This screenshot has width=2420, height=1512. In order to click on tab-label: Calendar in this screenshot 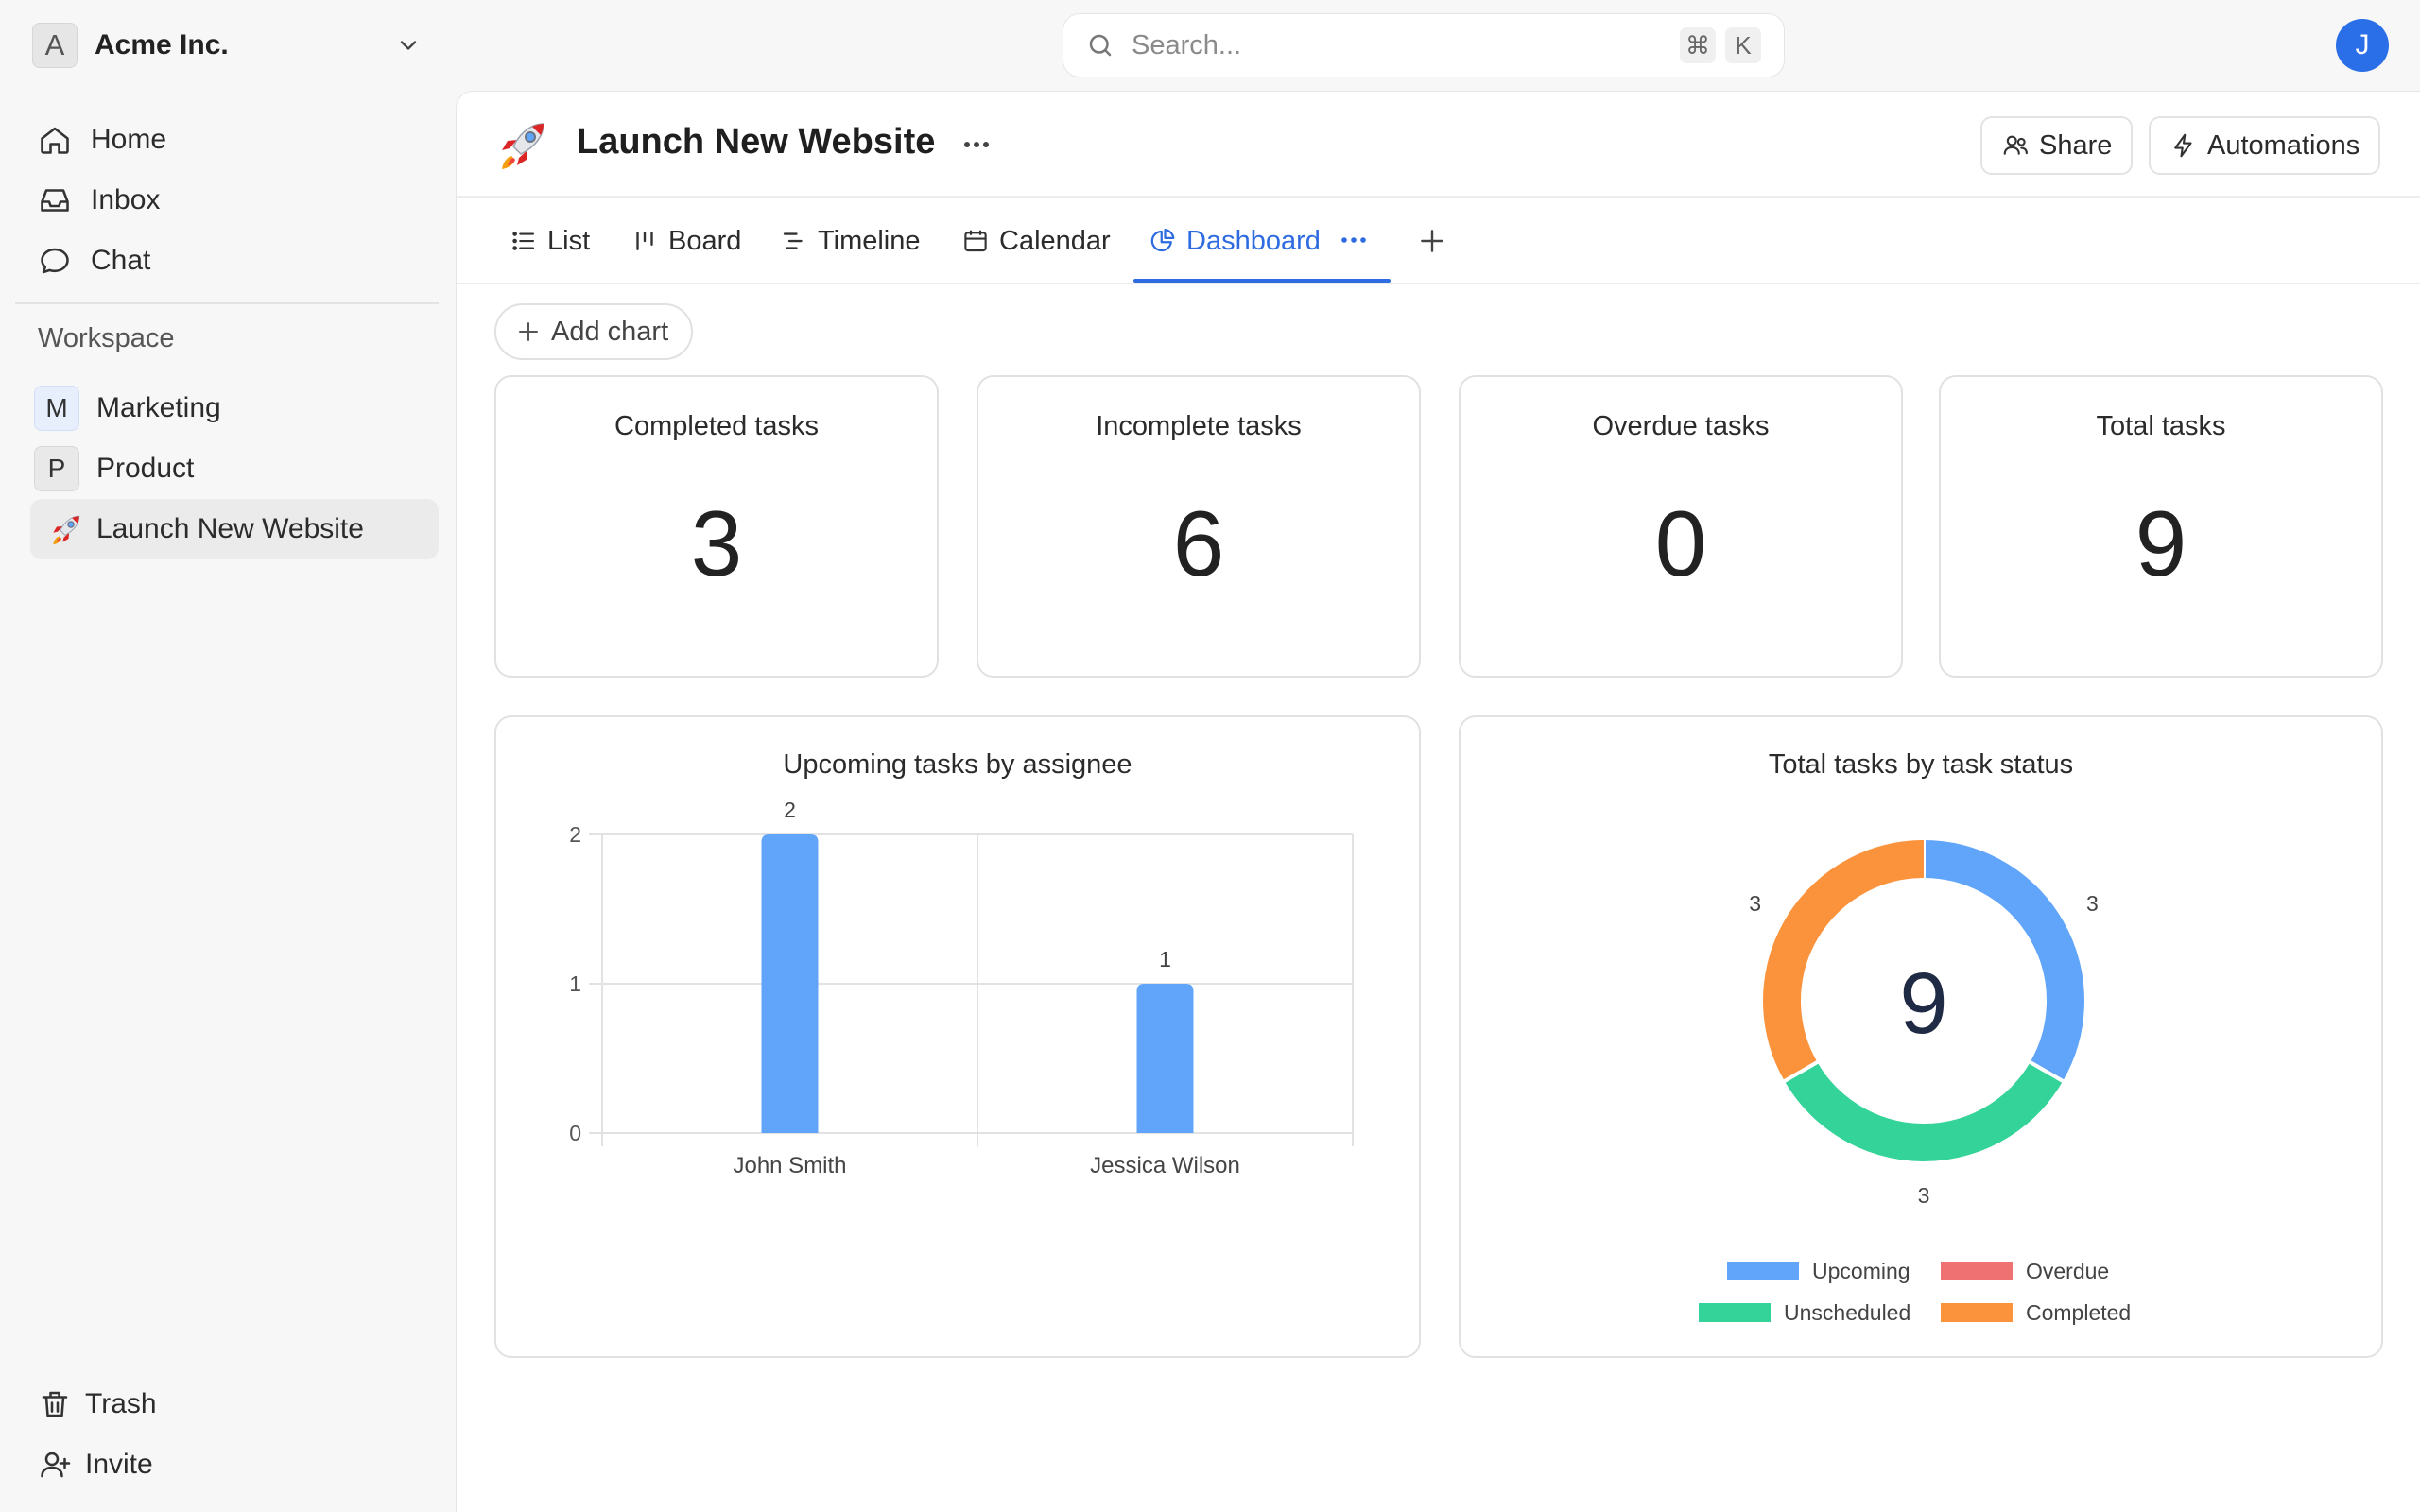, I will do `click(1055, 240)`.